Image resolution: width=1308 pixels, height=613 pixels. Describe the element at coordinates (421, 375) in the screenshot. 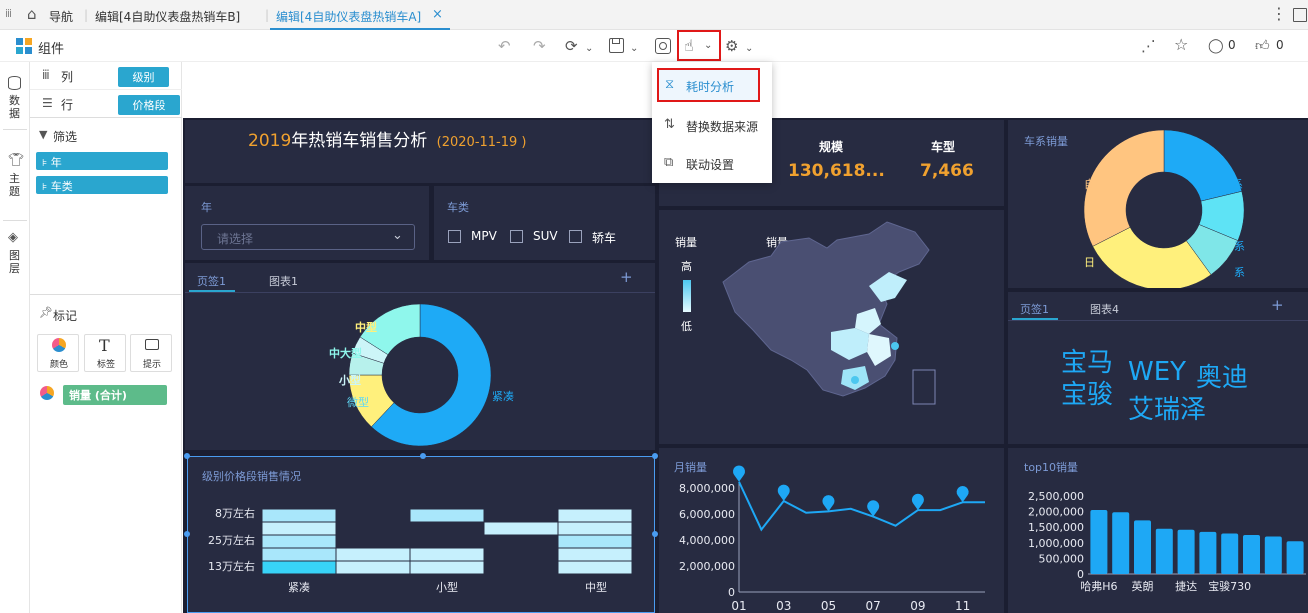

I see `level-donut-chart: 紧凑 中型中大型小型微型` at that location.